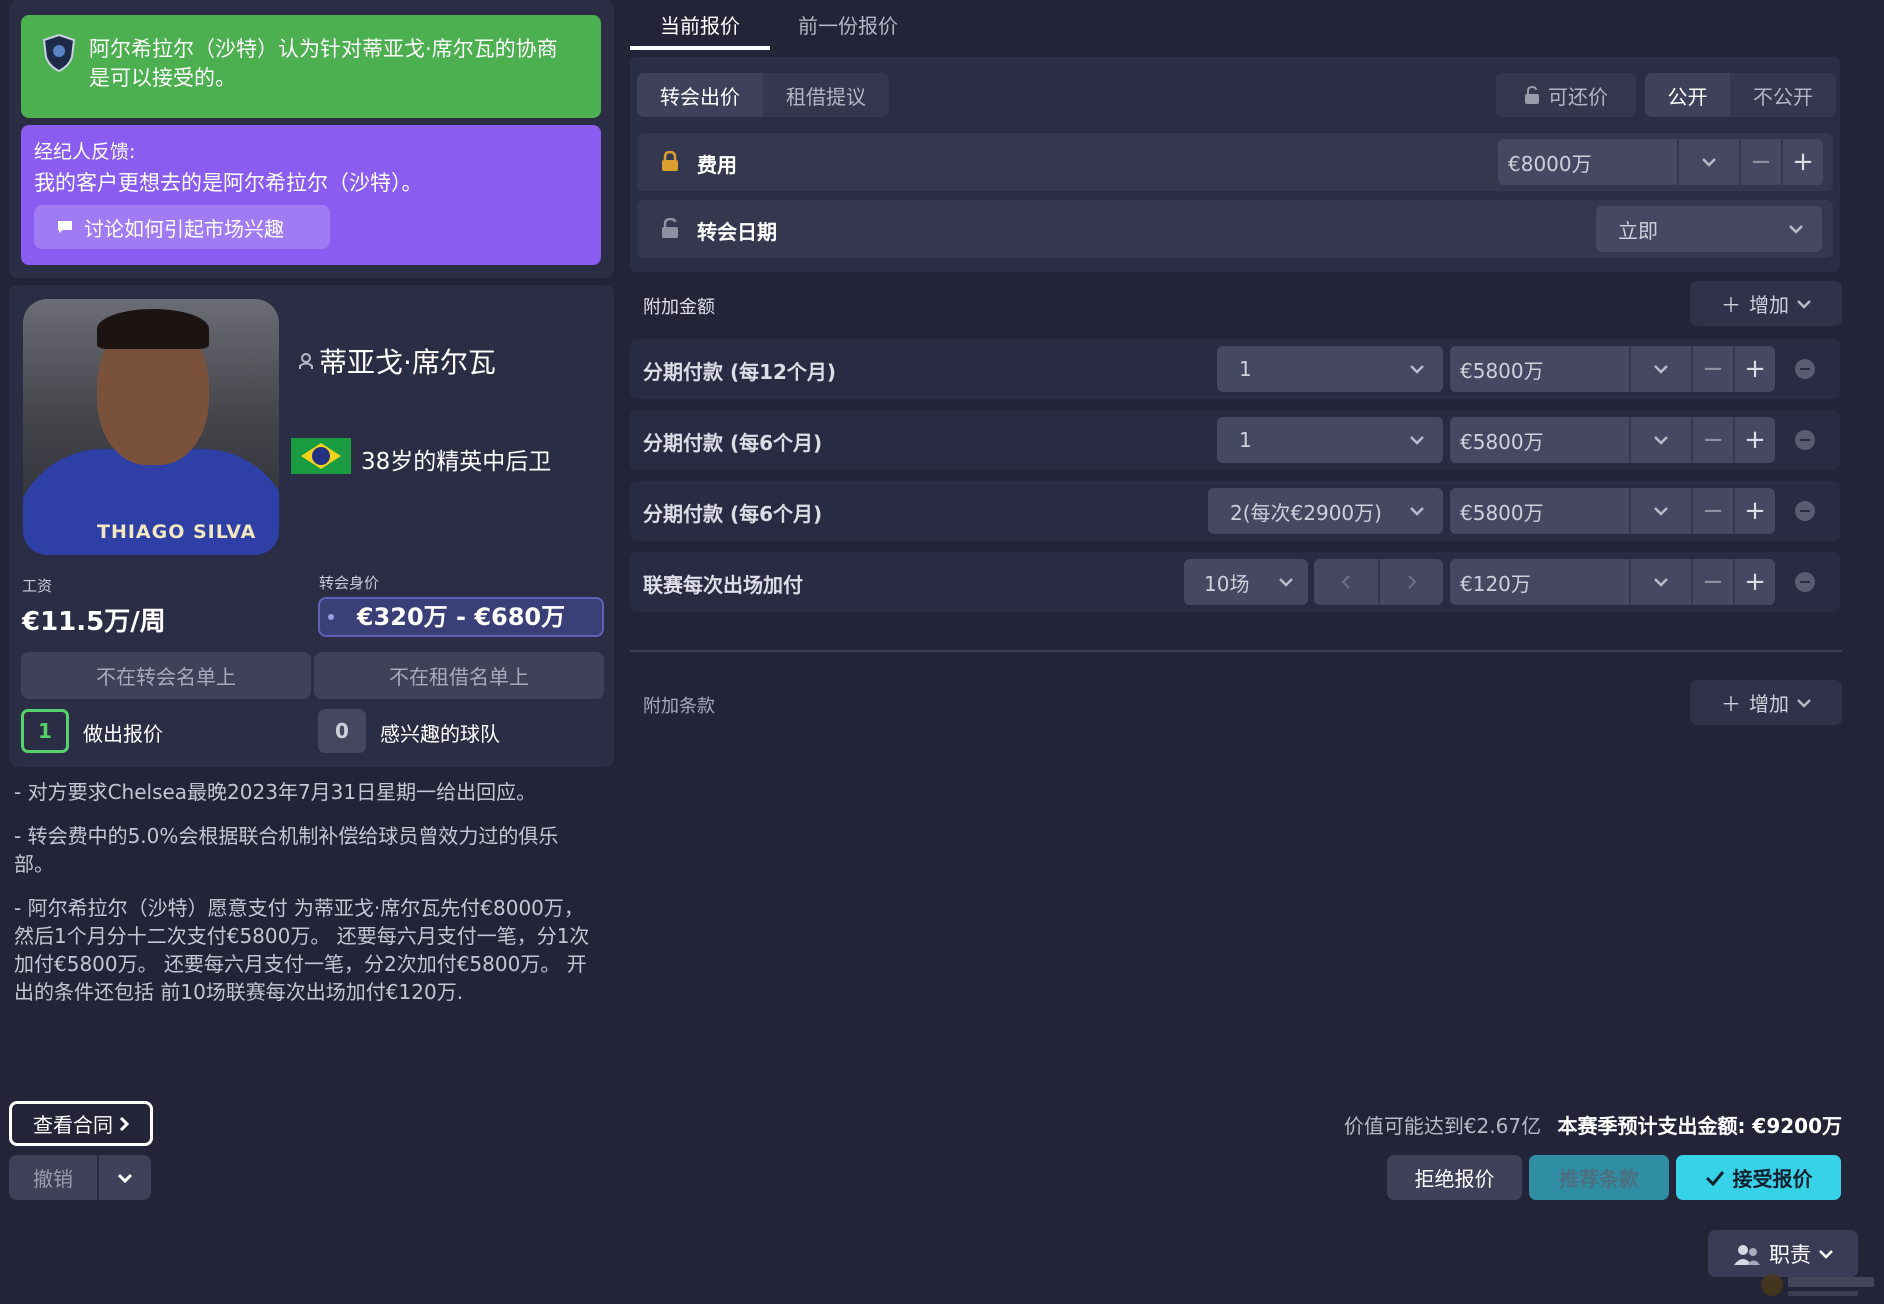 The width and height of the screenshot is (1884, 1304). What do you see at coordinates (461, 617) in the screenshot?
I see `transfer-value-badge: €320万 - €680万` at bounding box center [461, 617].